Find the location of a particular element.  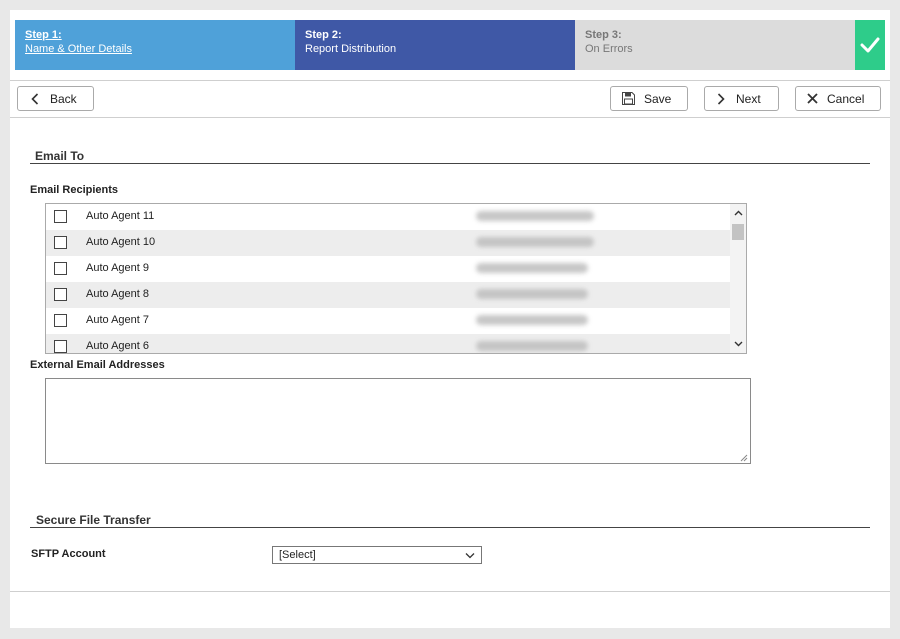

cancel-button: Cancel is located at coordinates (838, 98).